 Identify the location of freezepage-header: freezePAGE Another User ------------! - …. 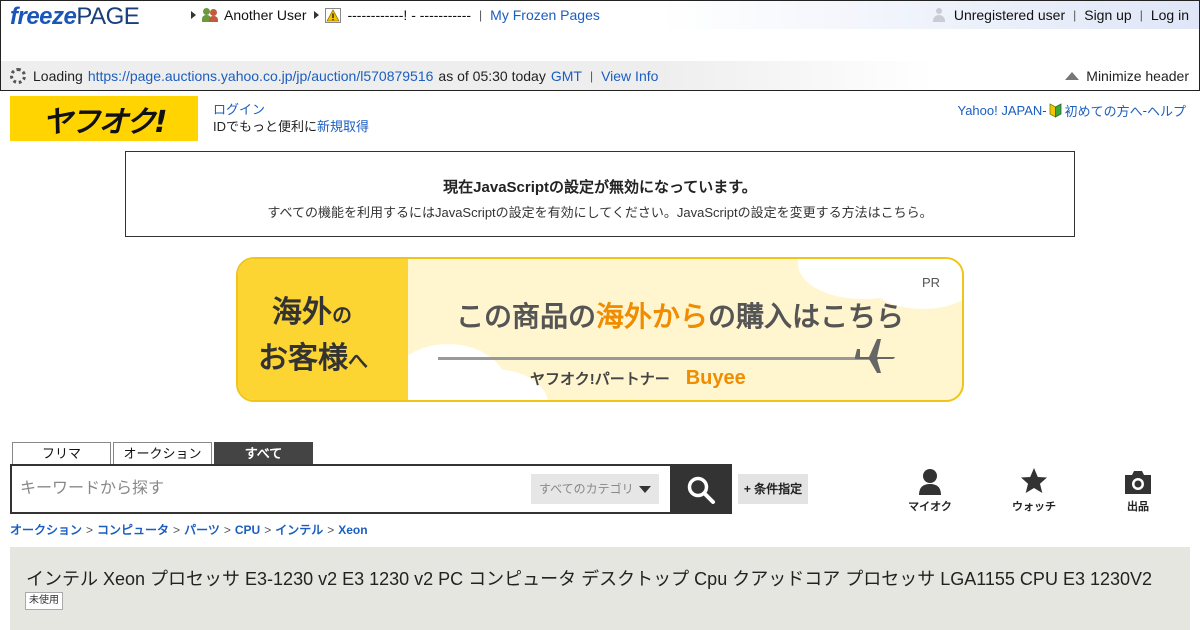
(600, 45).